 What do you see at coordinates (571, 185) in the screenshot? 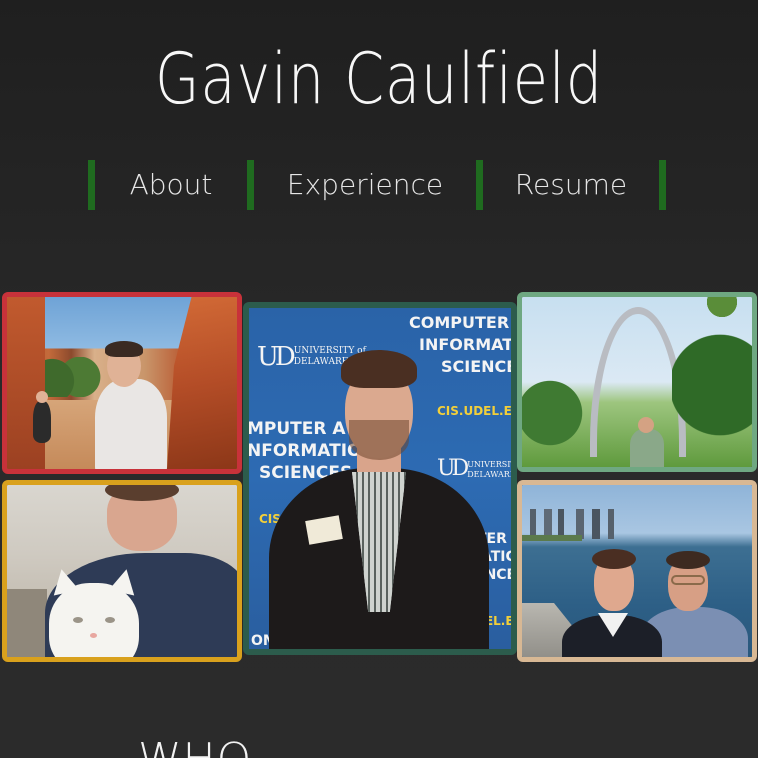
I see `nav-resume-link: Resume` at bounding box center [571, 185].